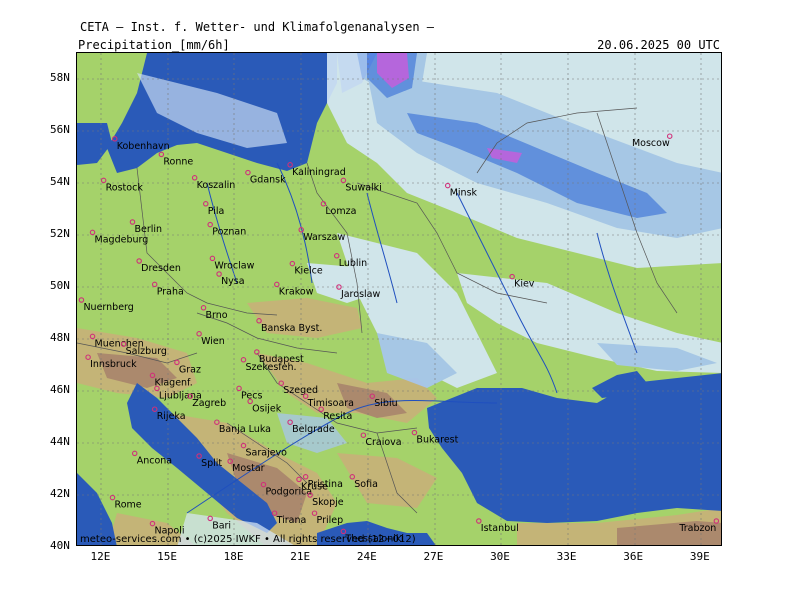 The width and height of the screenshot is (800, 600). Describe the element at coordinates (209, 403) in the screenshot. I see `city-label: Zagreb` at that location.